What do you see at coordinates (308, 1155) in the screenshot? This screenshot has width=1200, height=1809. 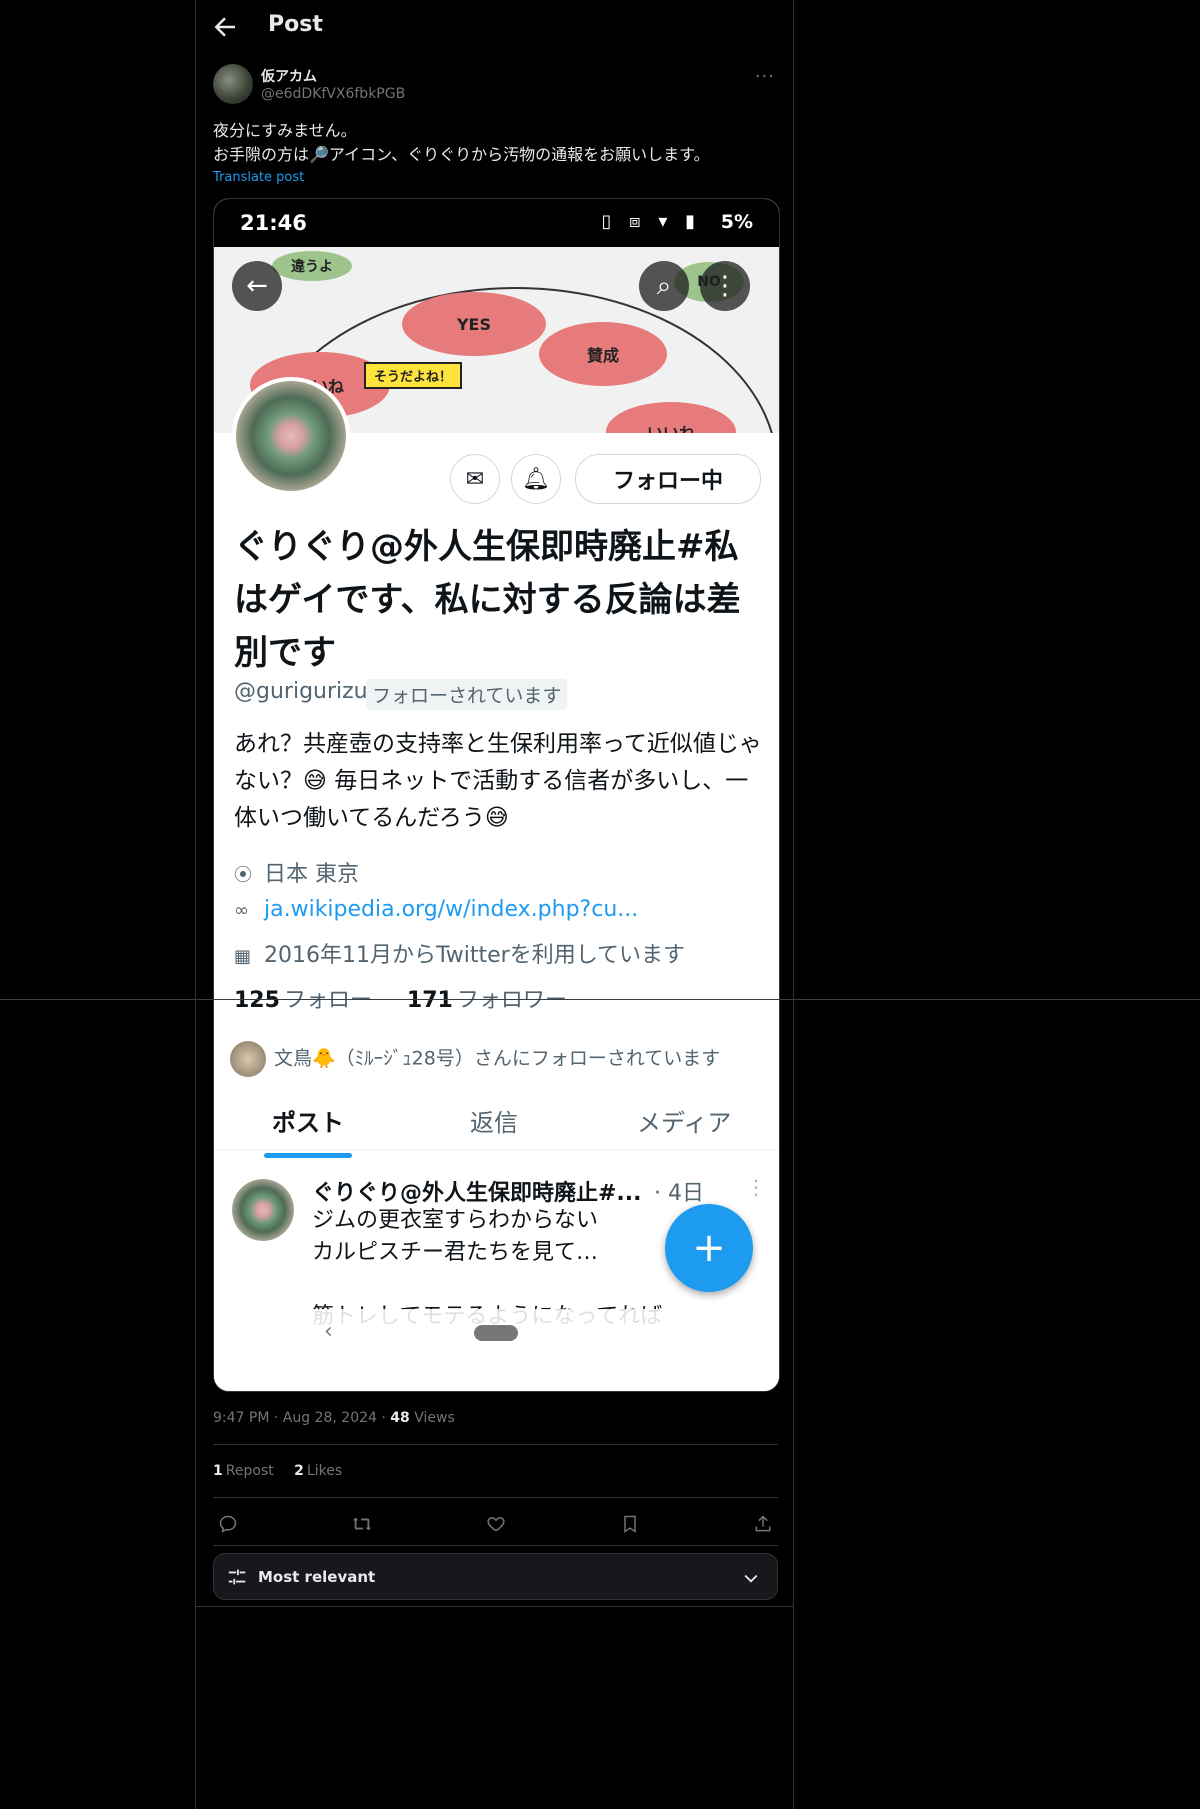 I see `active-tab-indicator` at bounding box center [308, 1155].